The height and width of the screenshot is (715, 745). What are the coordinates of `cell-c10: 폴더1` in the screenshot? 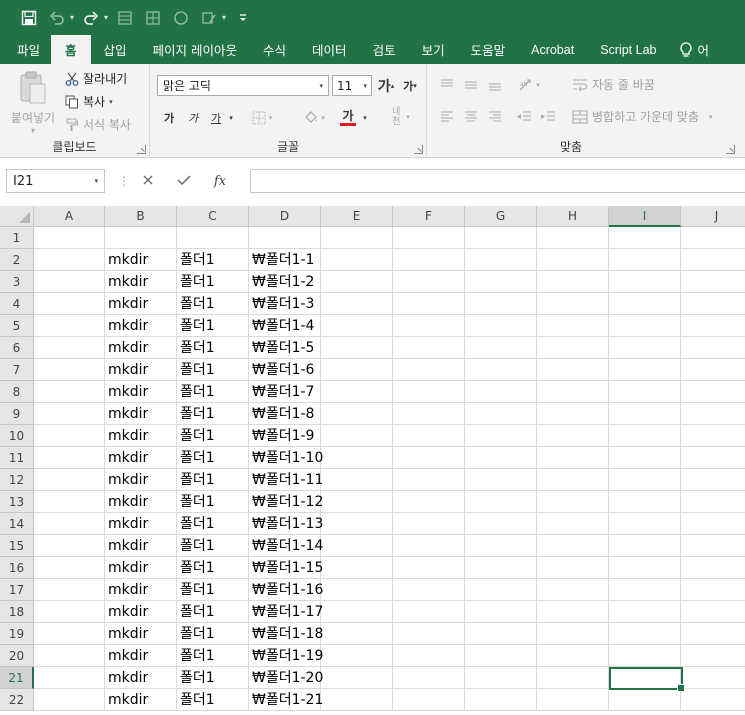 It's located at (213, 436).